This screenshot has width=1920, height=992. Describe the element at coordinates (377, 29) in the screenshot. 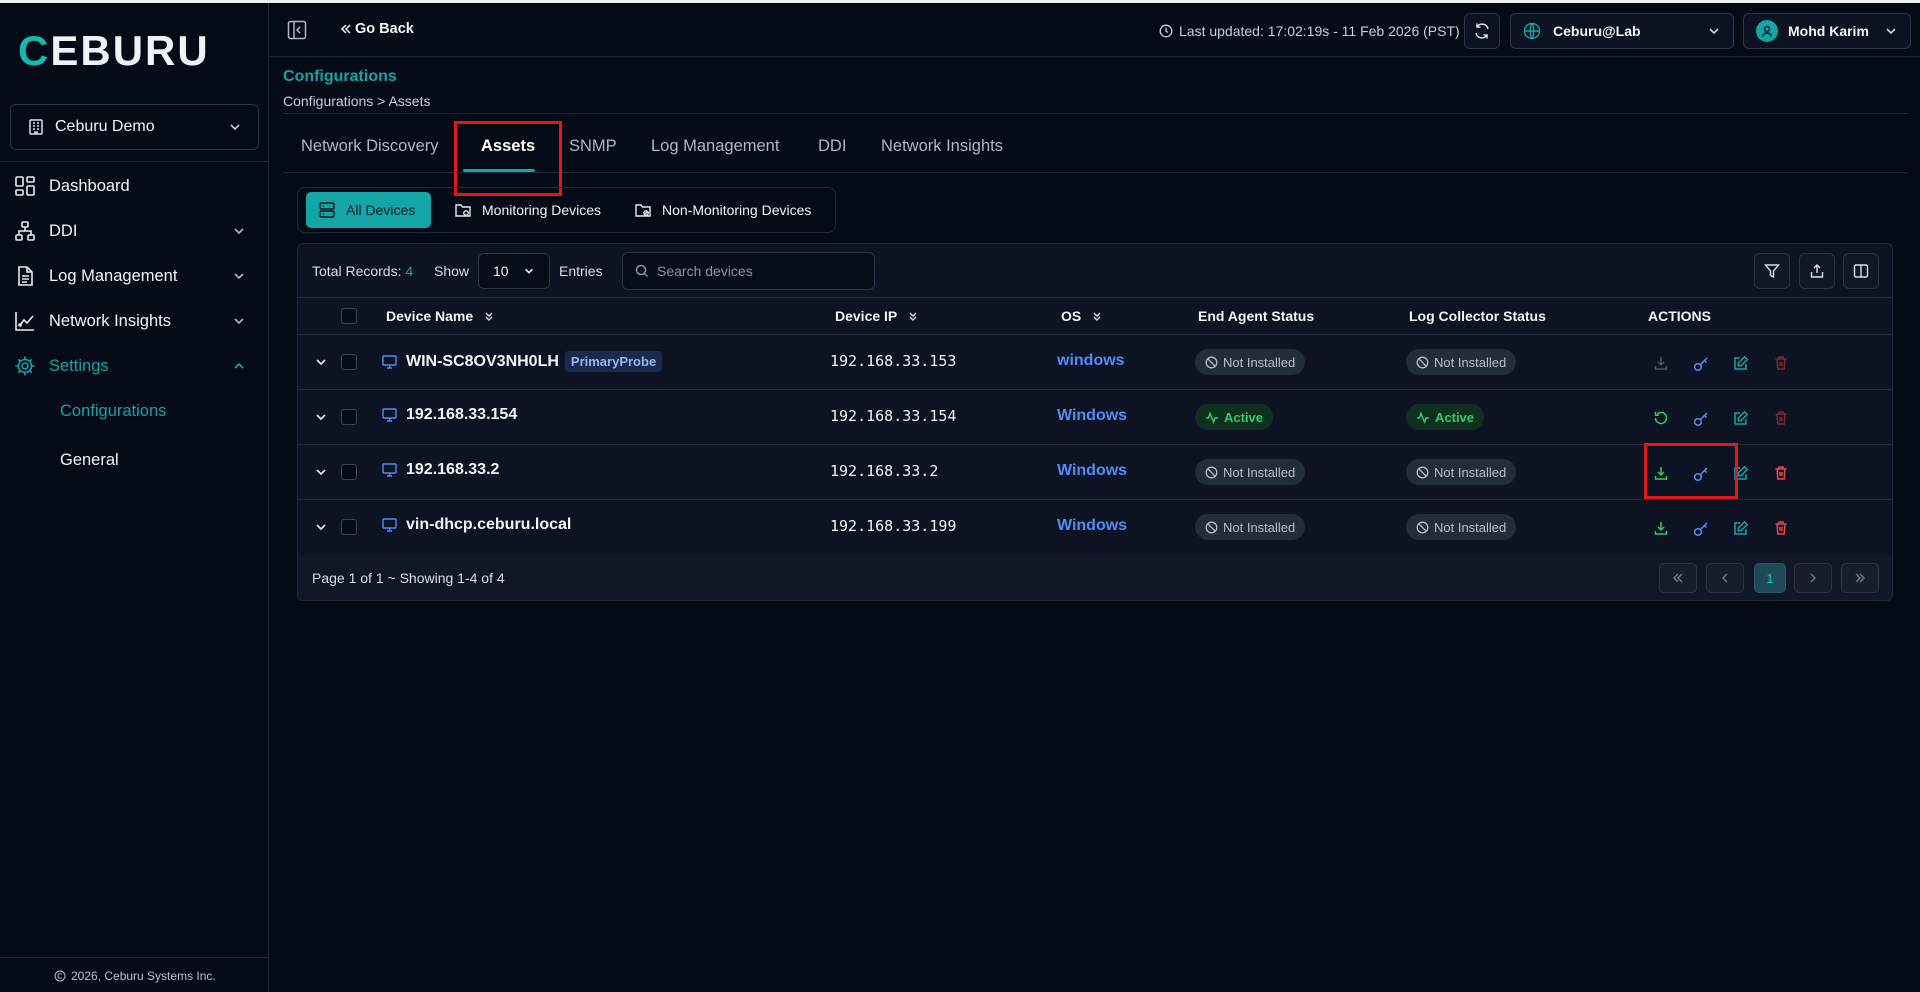

I see `go-back-button: Go Back` at that location.